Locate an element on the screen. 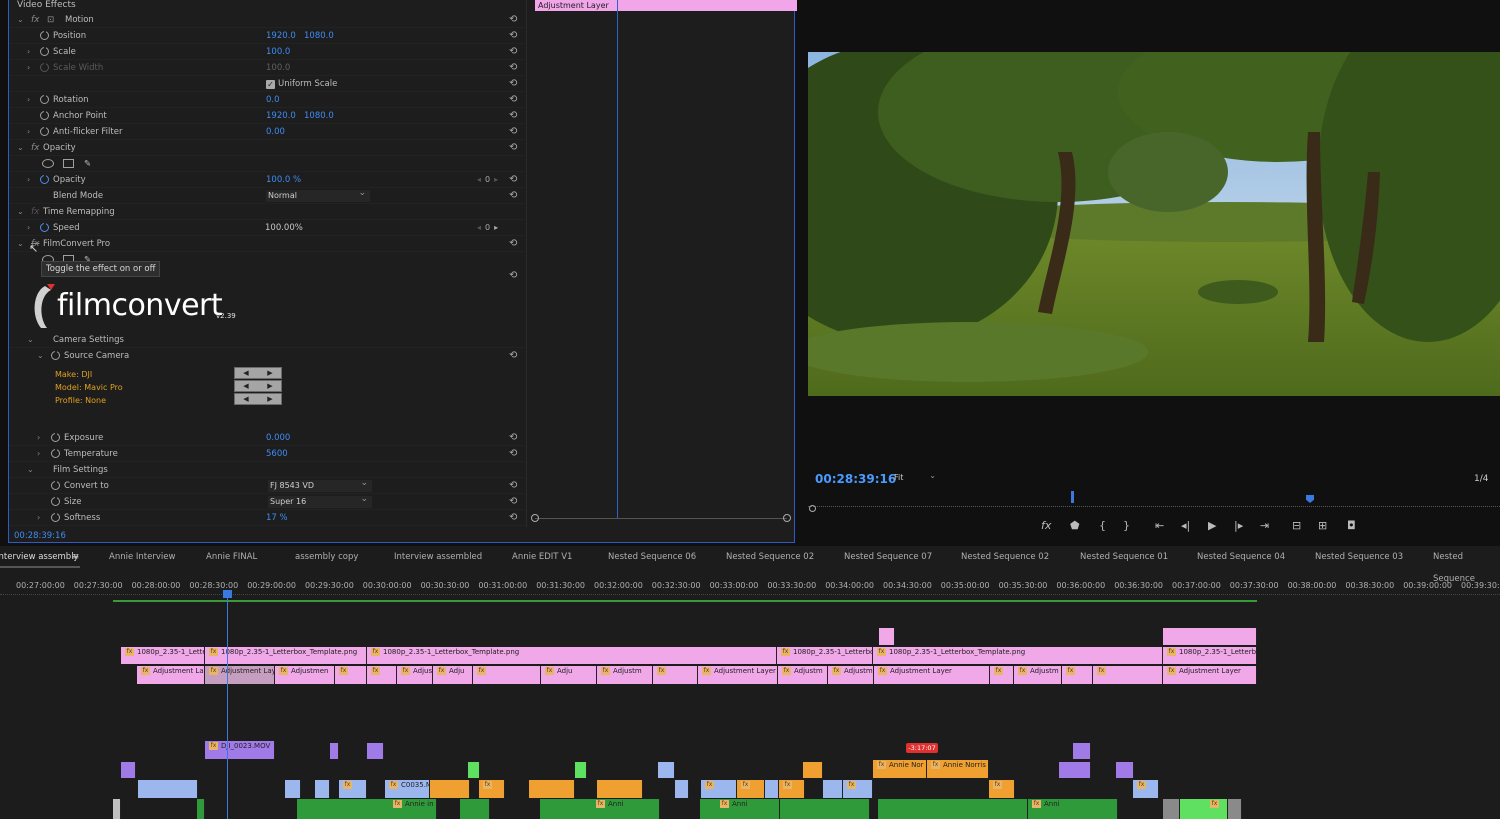 Image resolution: width=1500 pixels, height=819 pixels. rectangle-mask-icon is located at coordinates (68, 163).